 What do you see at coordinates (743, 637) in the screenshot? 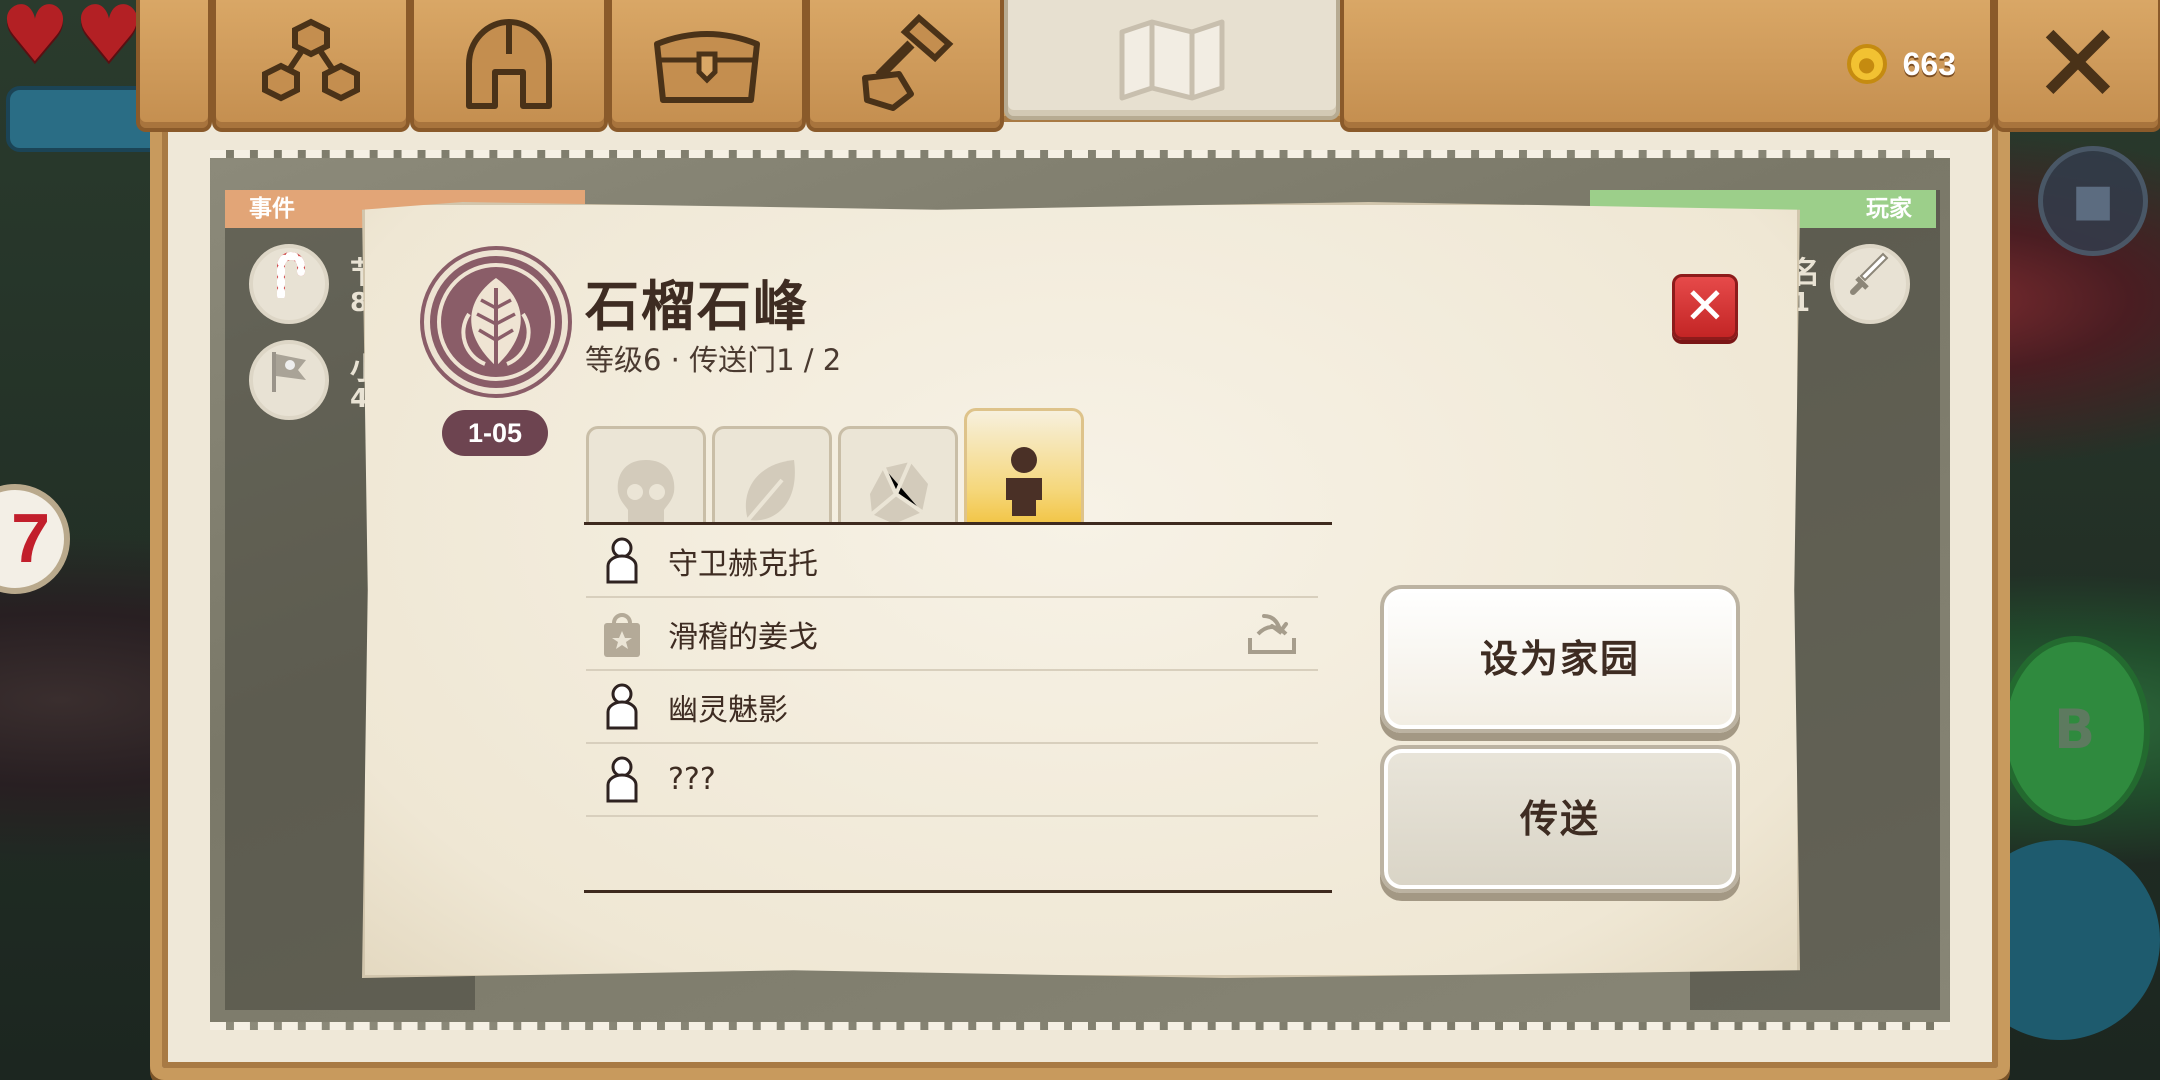
I see `npc-name: 滑稽的姜戈` at bounding box center [743, 637].